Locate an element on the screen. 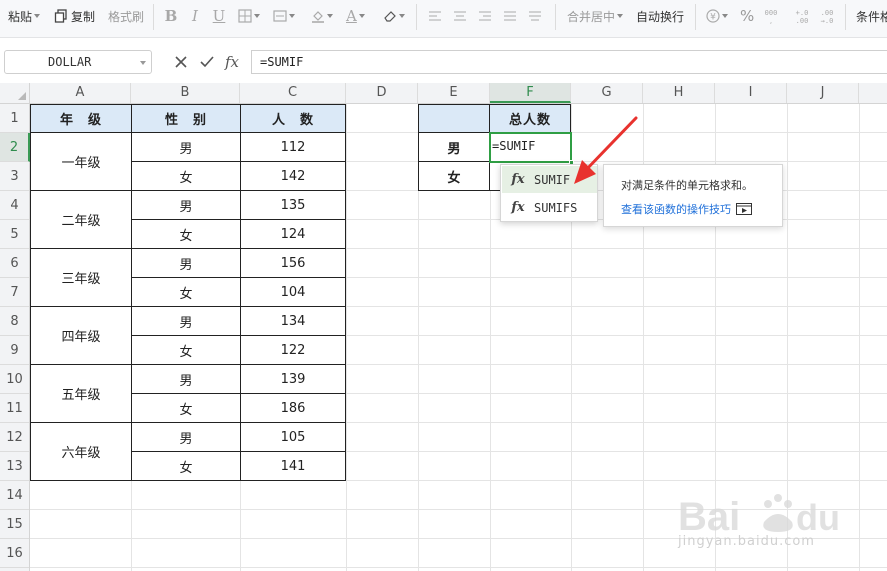 The width and height of the screenshot is (887, 571). copy-button: 复制 is located at coordinates (74, 16).